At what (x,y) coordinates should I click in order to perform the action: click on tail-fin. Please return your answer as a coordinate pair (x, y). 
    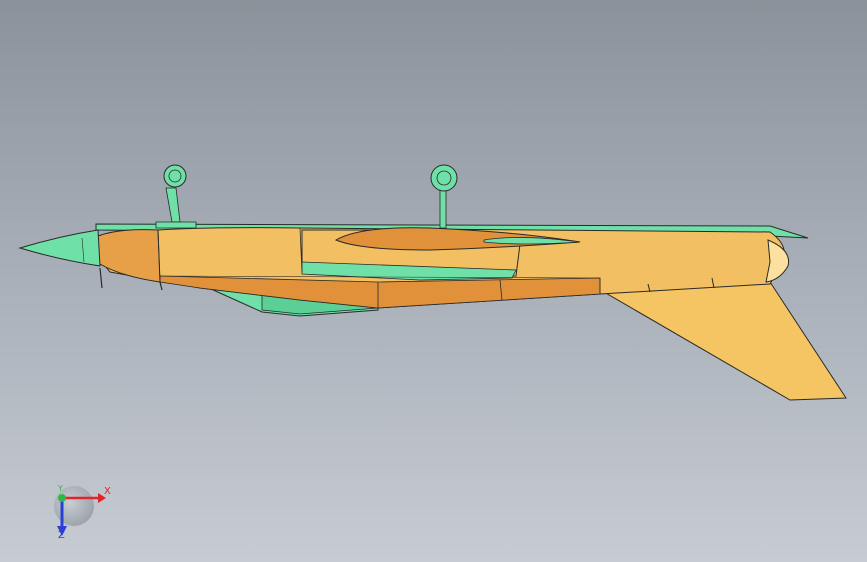
    Looking at the image, I should click on (724, 341).